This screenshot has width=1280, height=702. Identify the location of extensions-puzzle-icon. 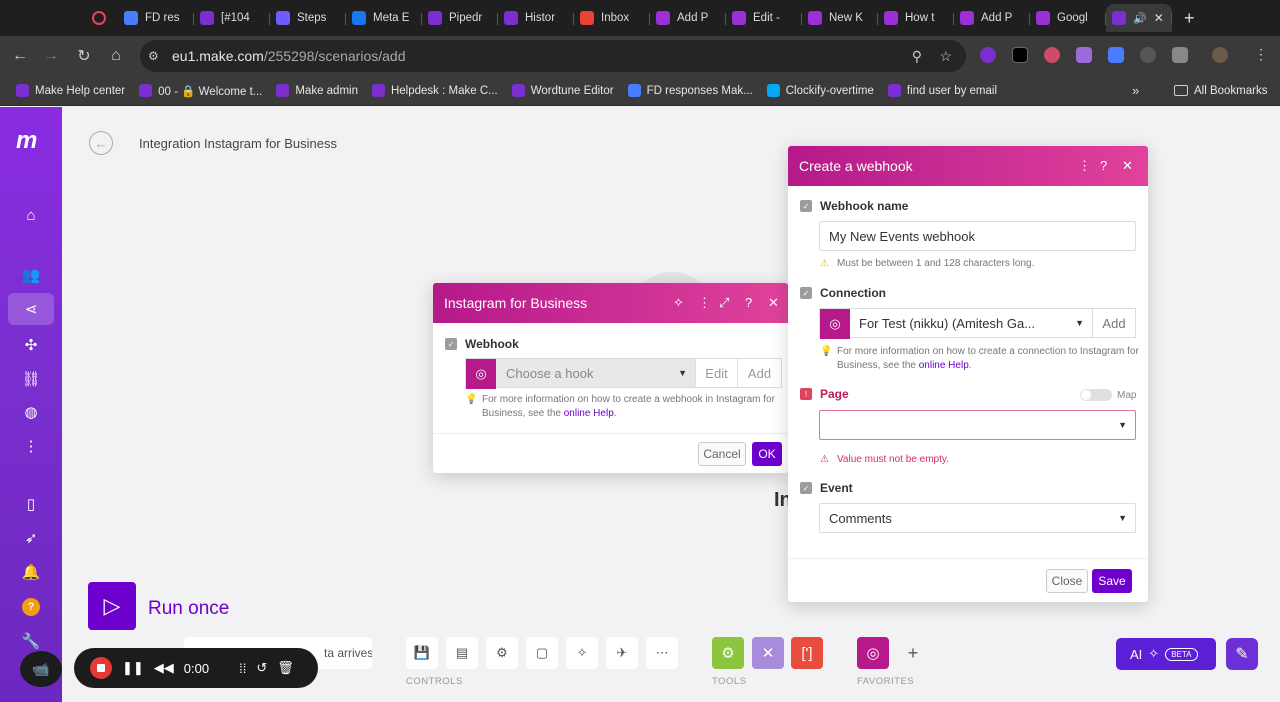
(1180, 55).